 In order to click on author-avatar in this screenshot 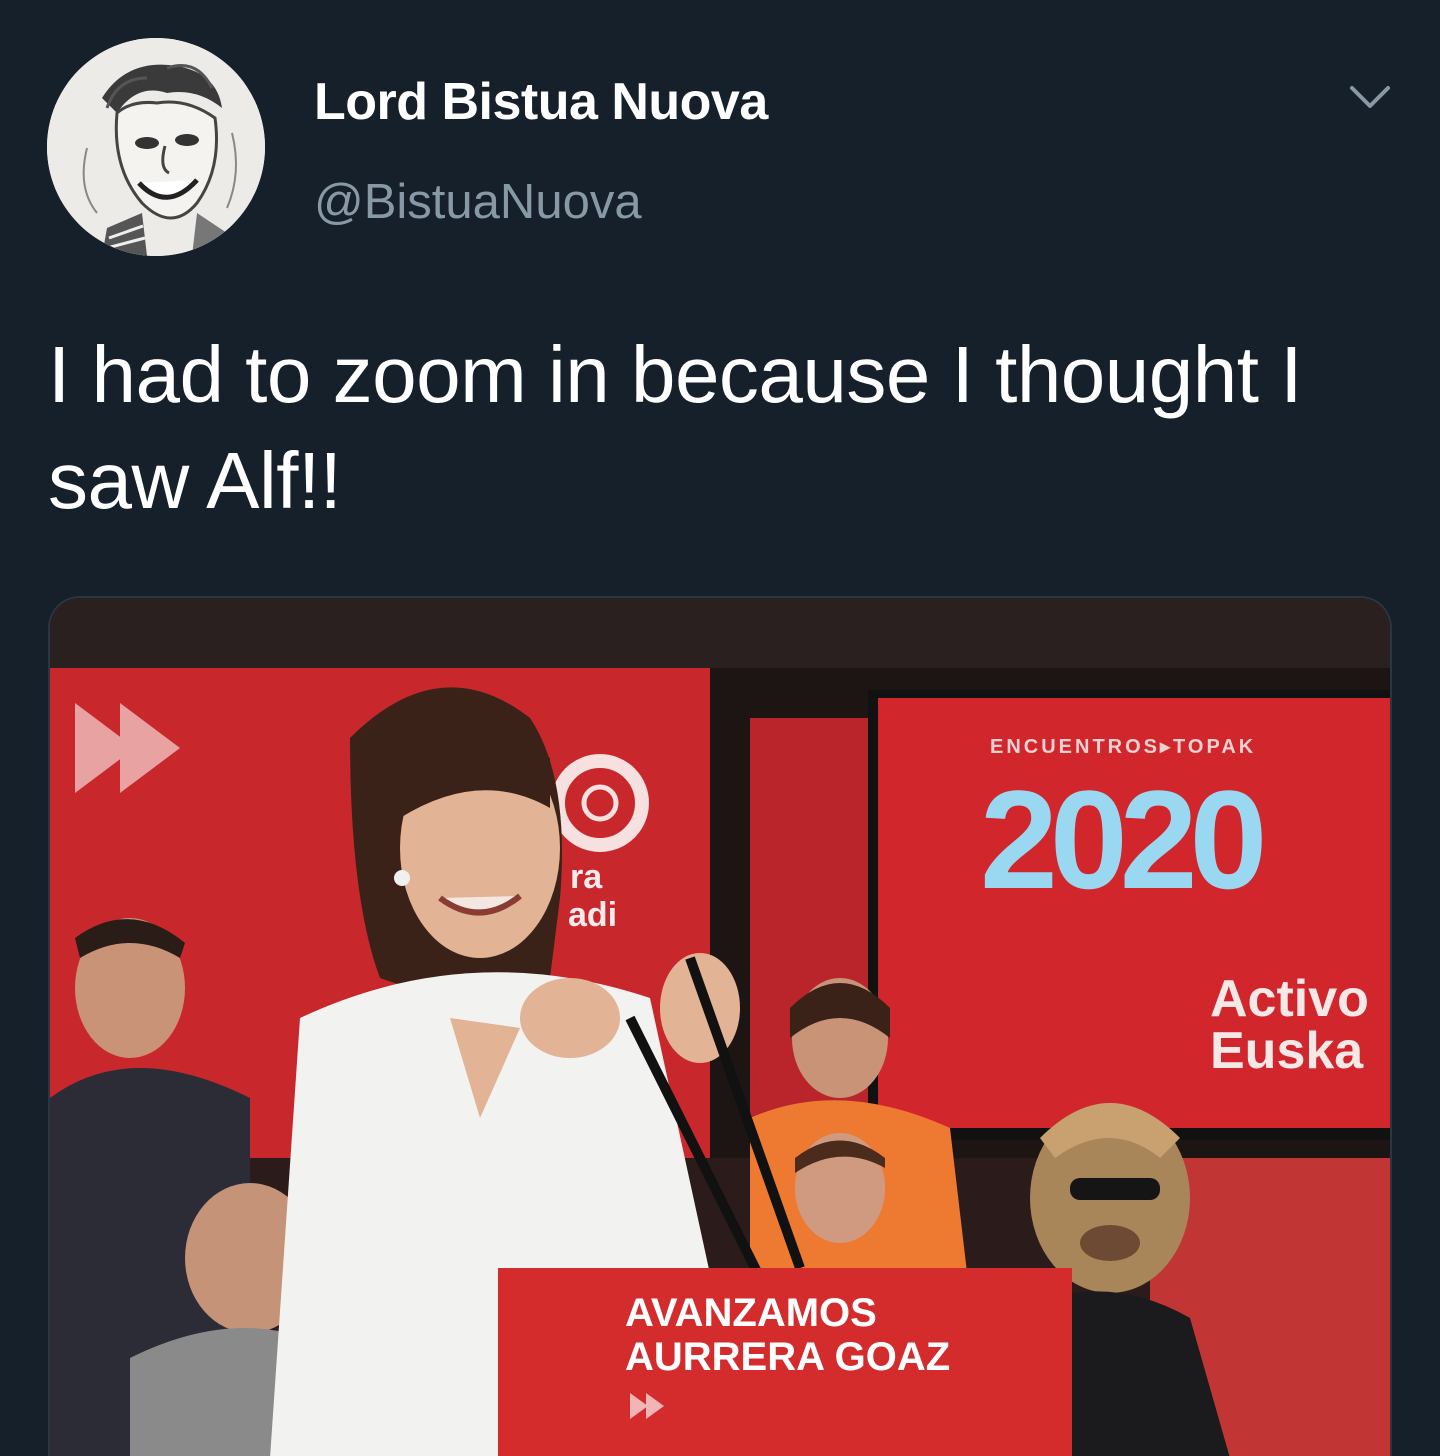, I will do `click(156, 147)`.